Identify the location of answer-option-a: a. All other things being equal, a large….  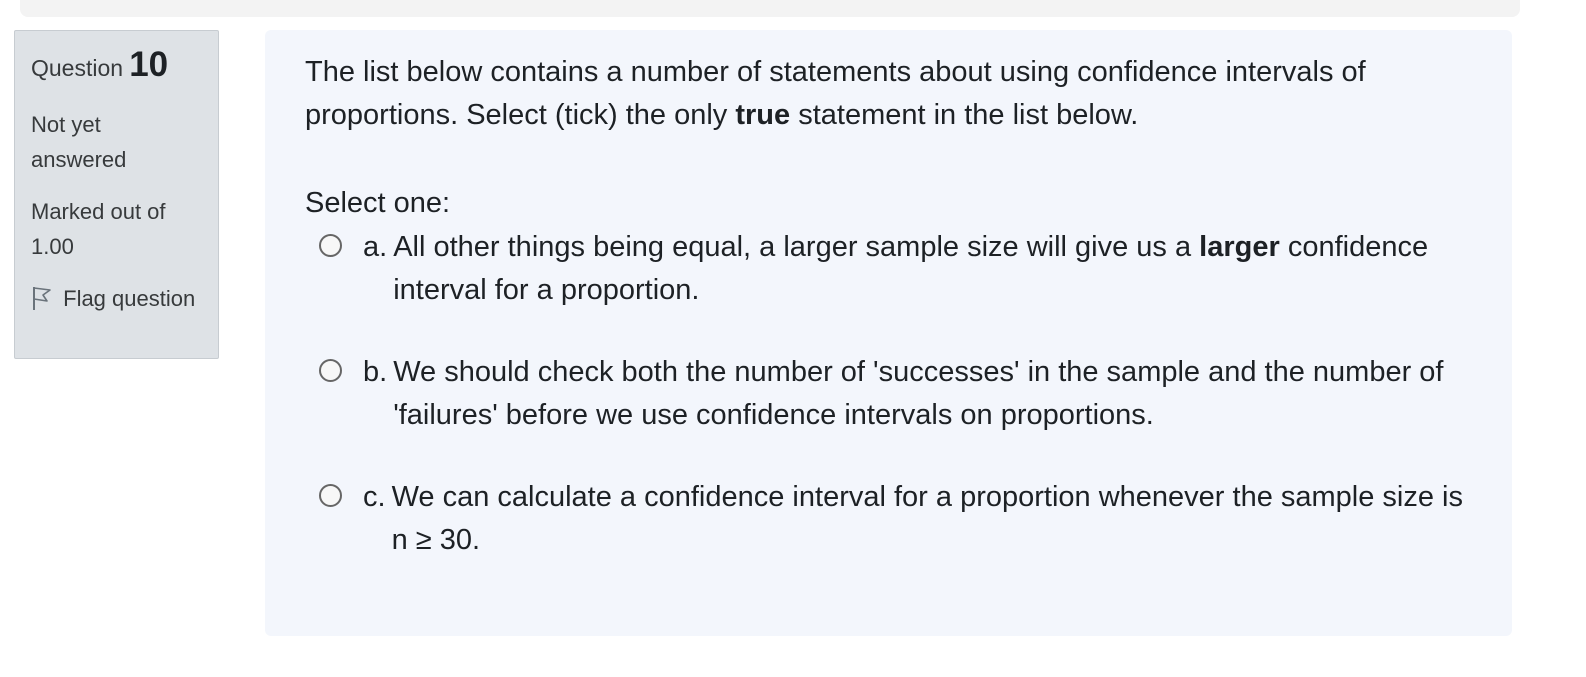
(895, 269).